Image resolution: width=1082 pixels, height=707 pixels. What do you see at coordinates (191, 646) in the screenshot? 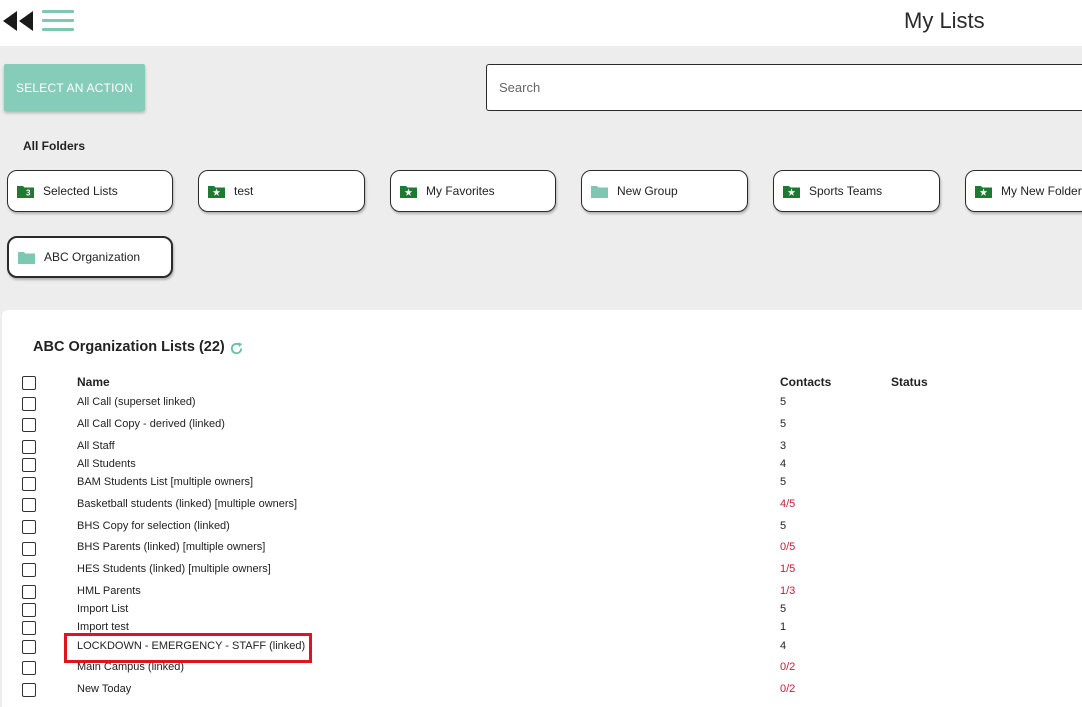
I see `list-name: LOCKDOWN - EMERGENCY - STAFF (linked)` at bounding box center [191, 646].